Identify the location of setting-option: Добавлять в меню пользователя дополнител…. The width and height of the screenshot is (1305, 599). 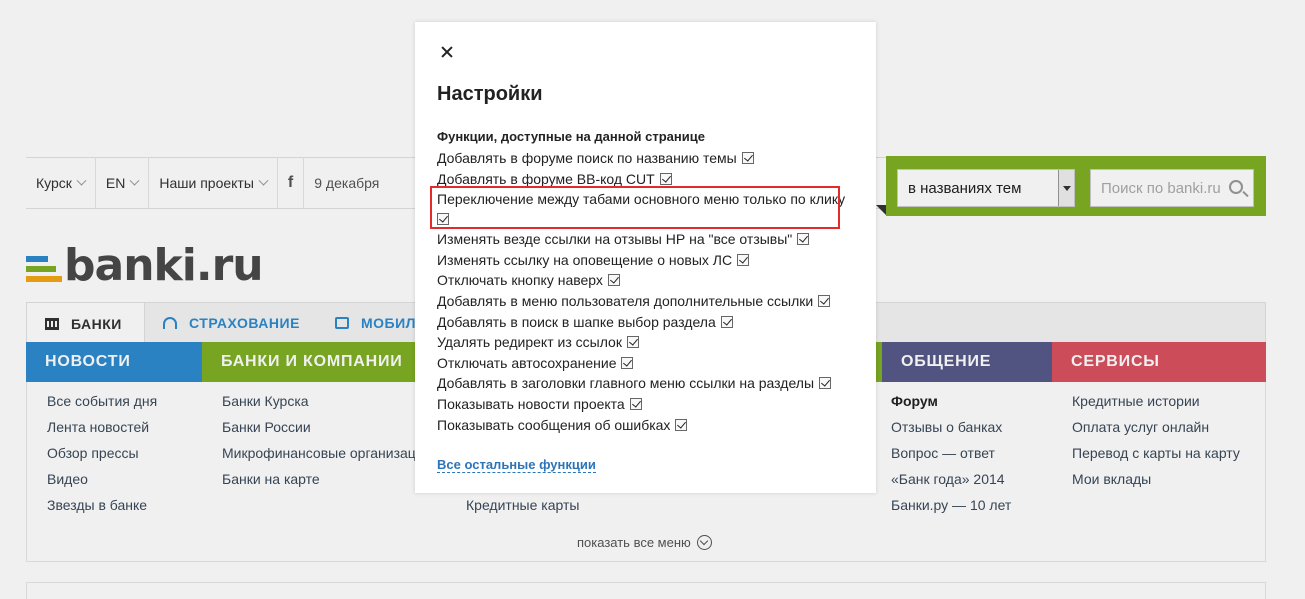
(647, 301).